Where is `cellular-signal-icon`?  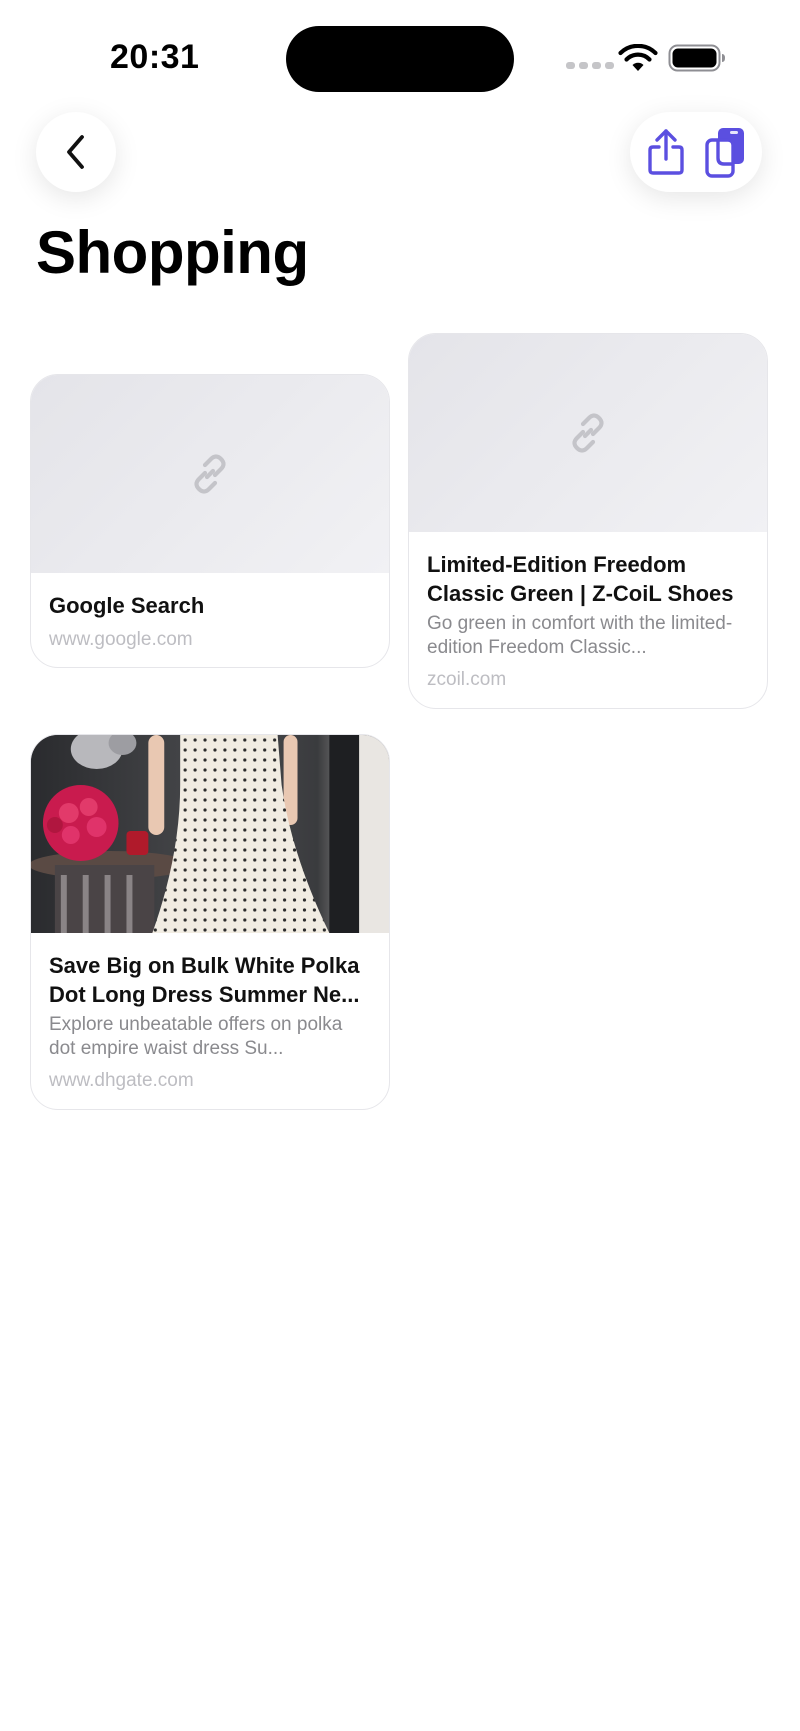 cellular-signal-icon is located at coordinates (590, 65).